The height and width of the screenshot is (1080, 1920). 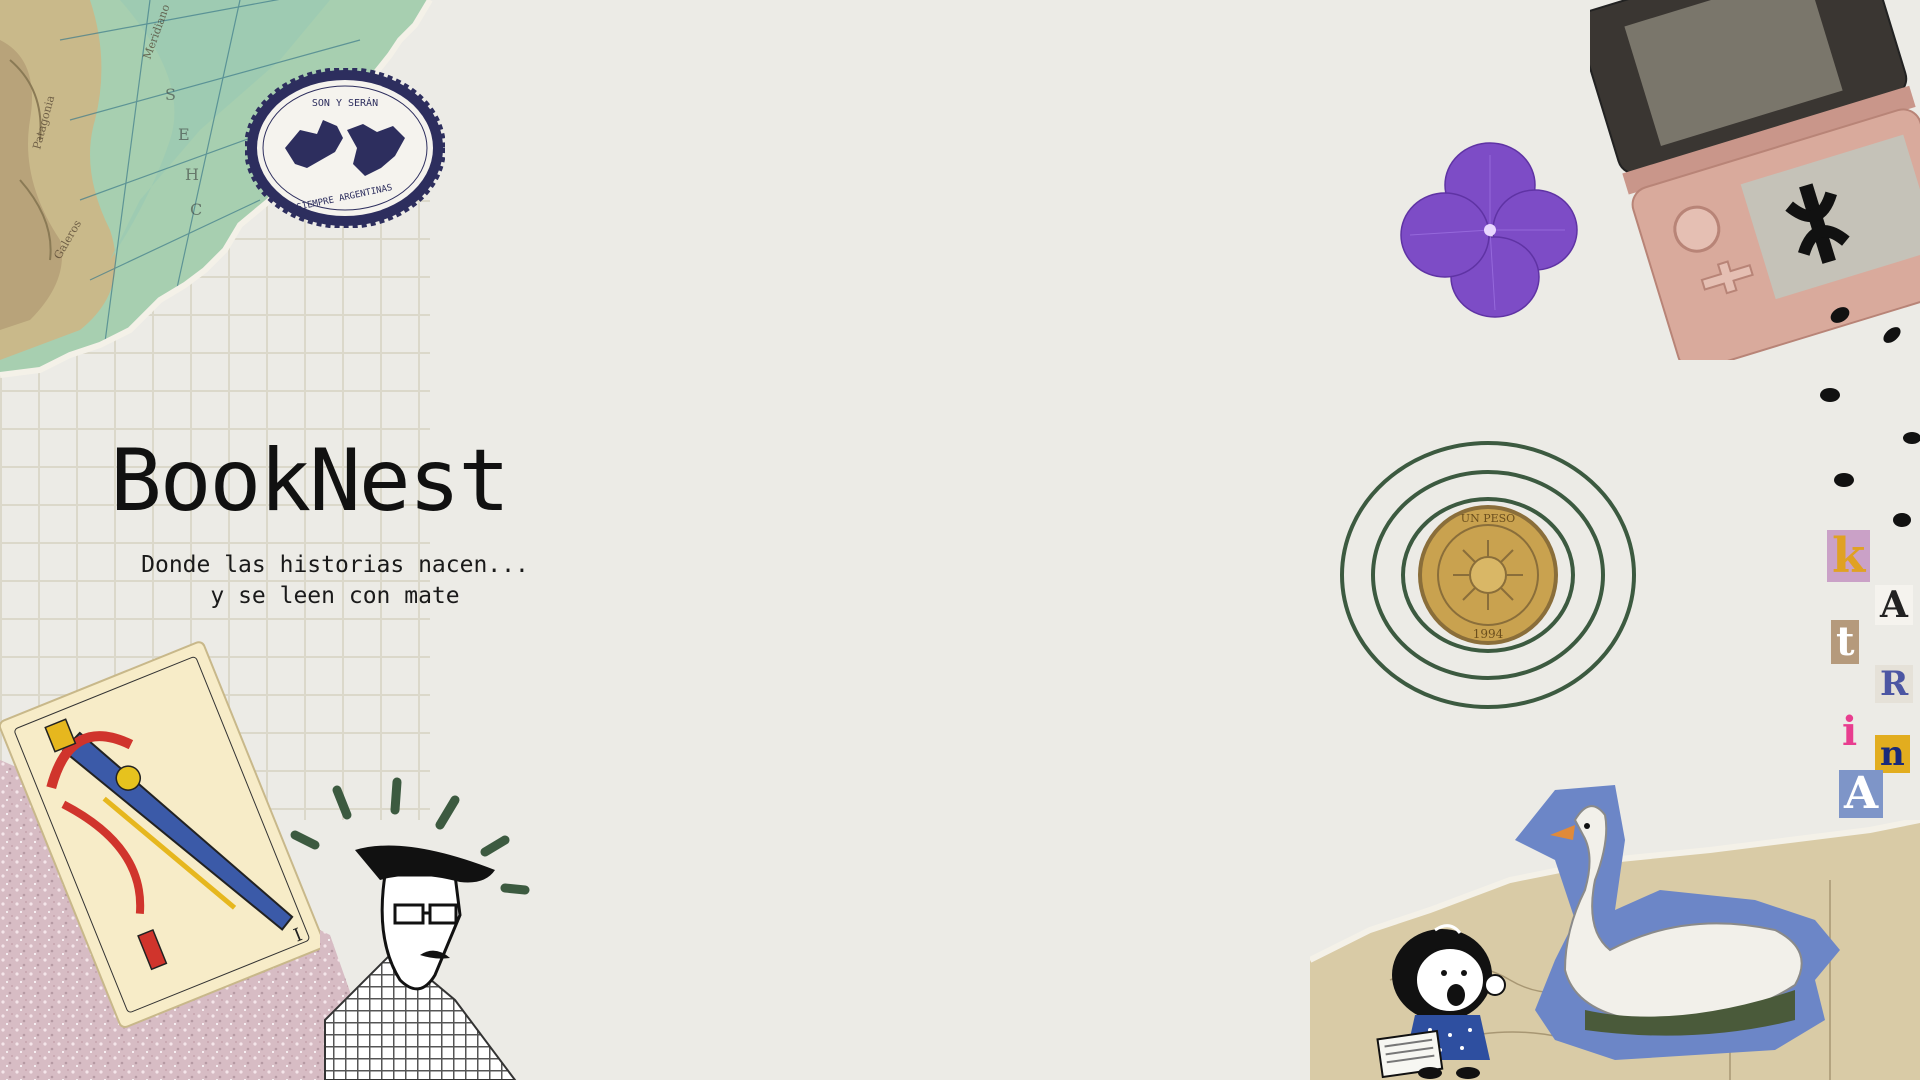 I want to click on dots-decoration, so click(x=1870, y=417).